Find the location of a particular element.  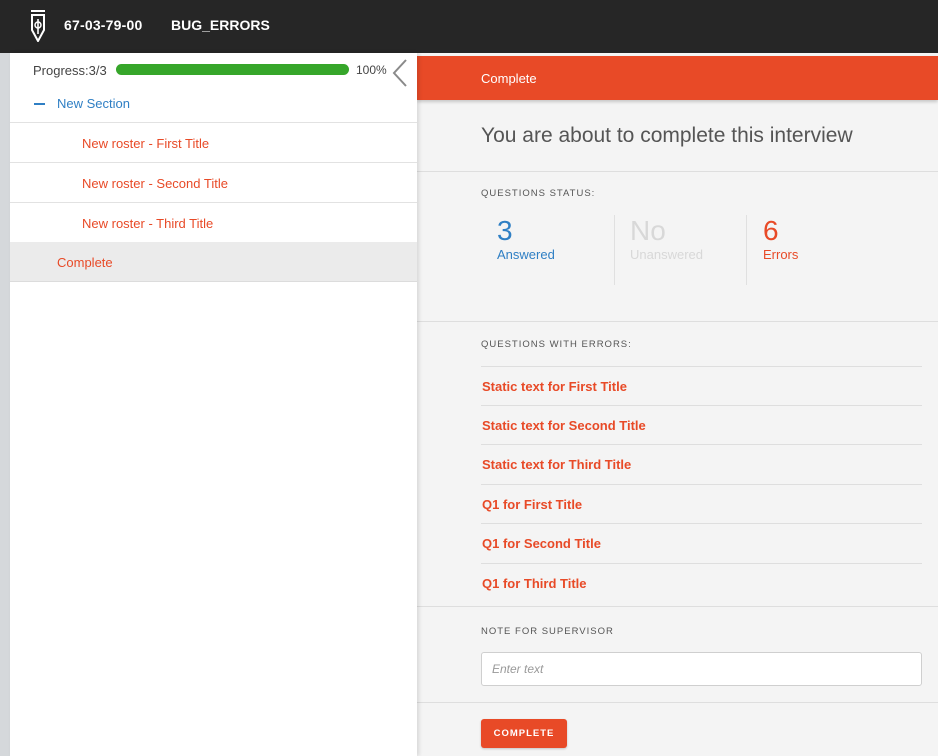

error-link: Q1 for Second Title is located at coordinates (701, 542).